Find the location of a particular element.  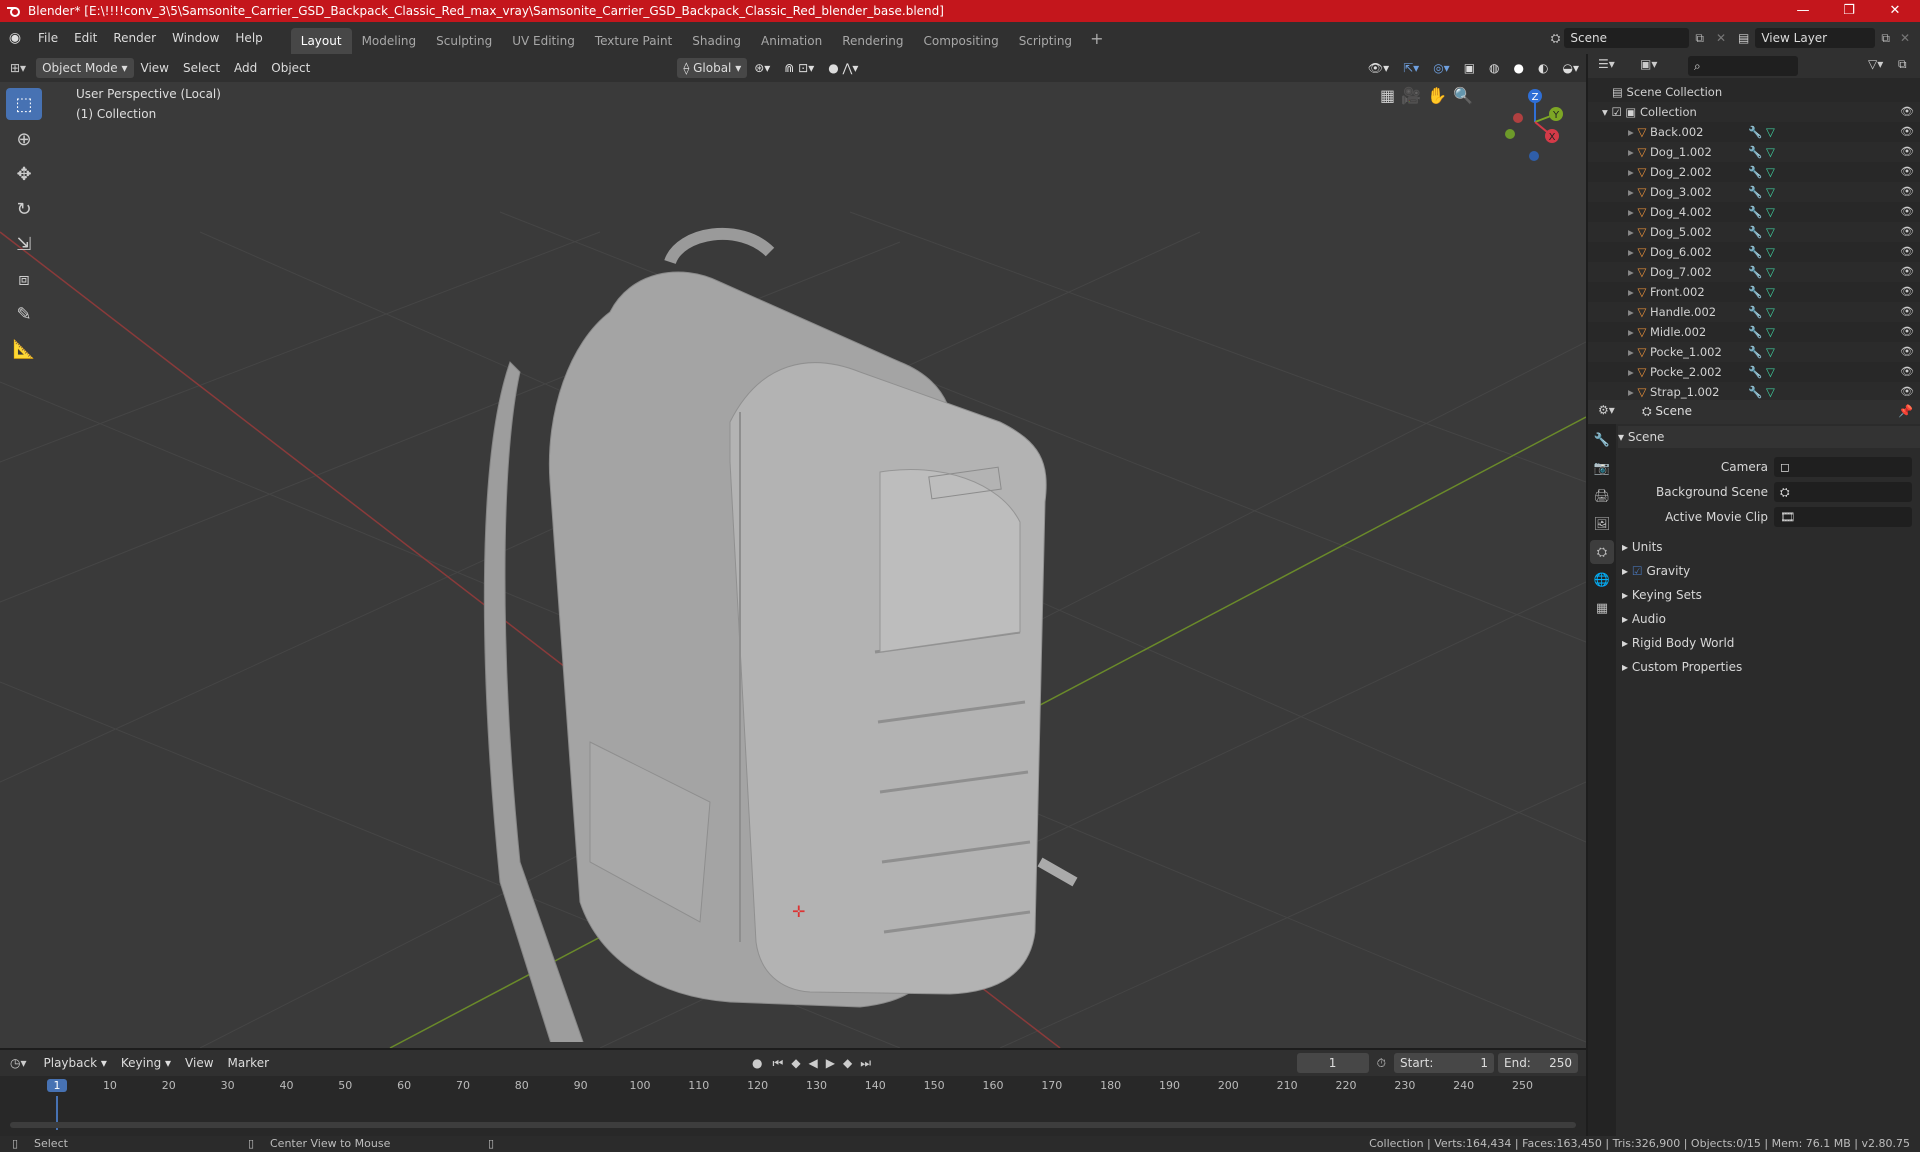

view-layer-icon: ▤ is located at coordinates (1743, 38).